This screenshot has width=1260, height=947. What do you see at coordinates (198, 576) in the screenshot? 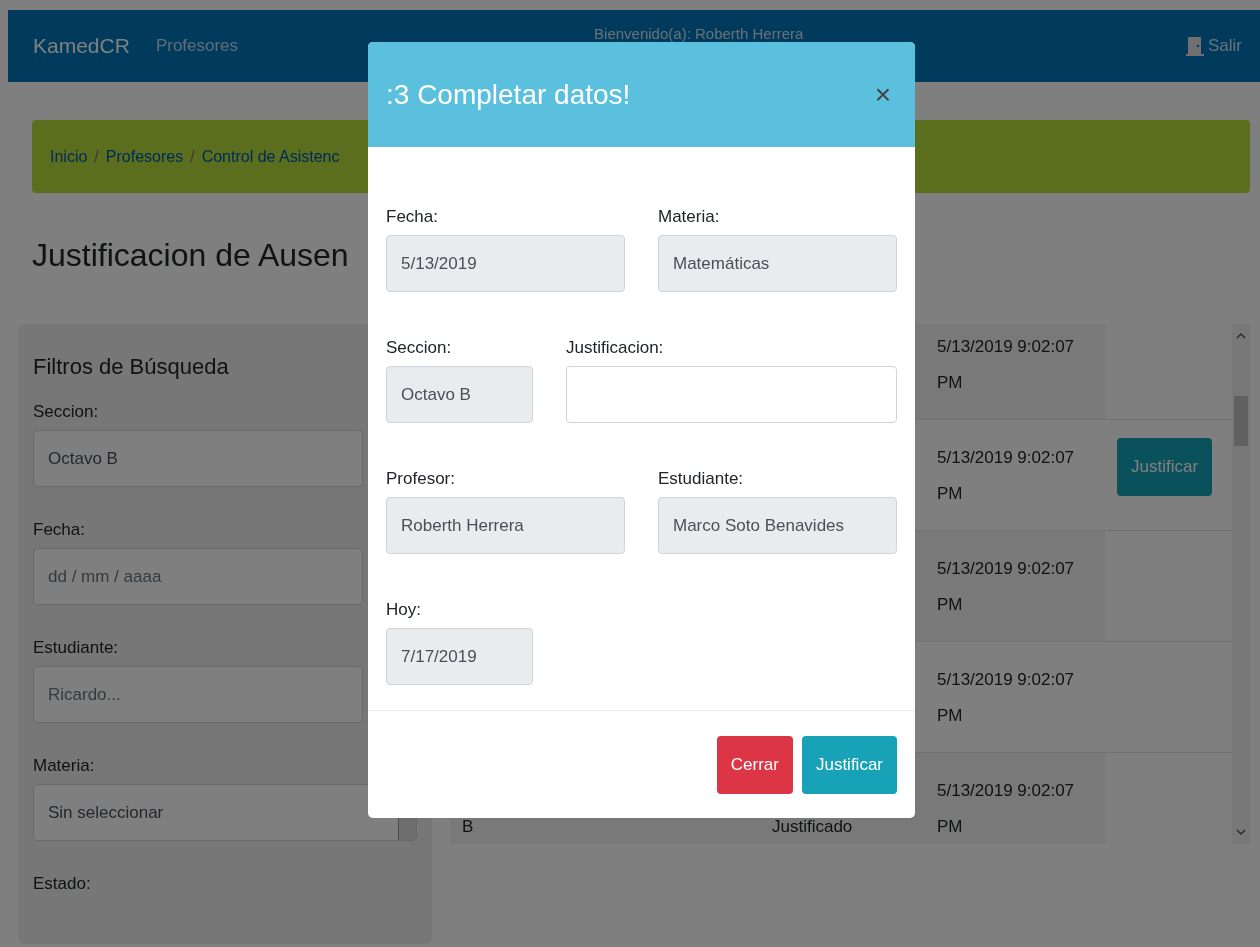
I see `date-field: dd / mm / aaaa` at bounding box center [198, 576].